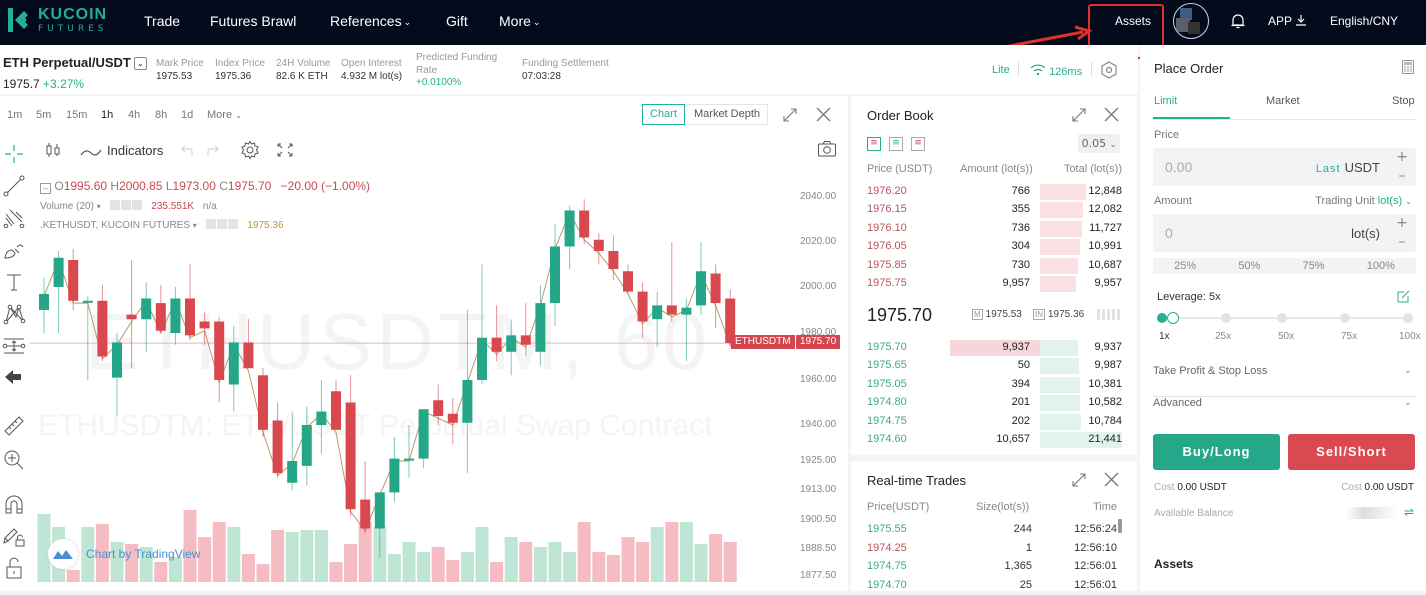  Describe the element at coordinates (1403, 296) in the screenshot. I see `edit-leverage-icon` at that location.